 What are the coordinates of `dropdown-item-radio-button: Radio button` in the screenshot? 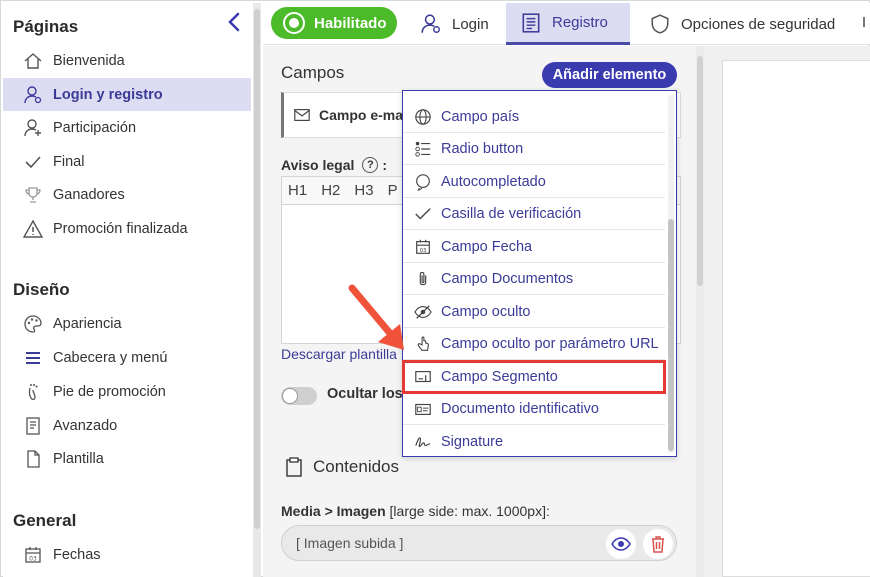 It's located at (534, 149).